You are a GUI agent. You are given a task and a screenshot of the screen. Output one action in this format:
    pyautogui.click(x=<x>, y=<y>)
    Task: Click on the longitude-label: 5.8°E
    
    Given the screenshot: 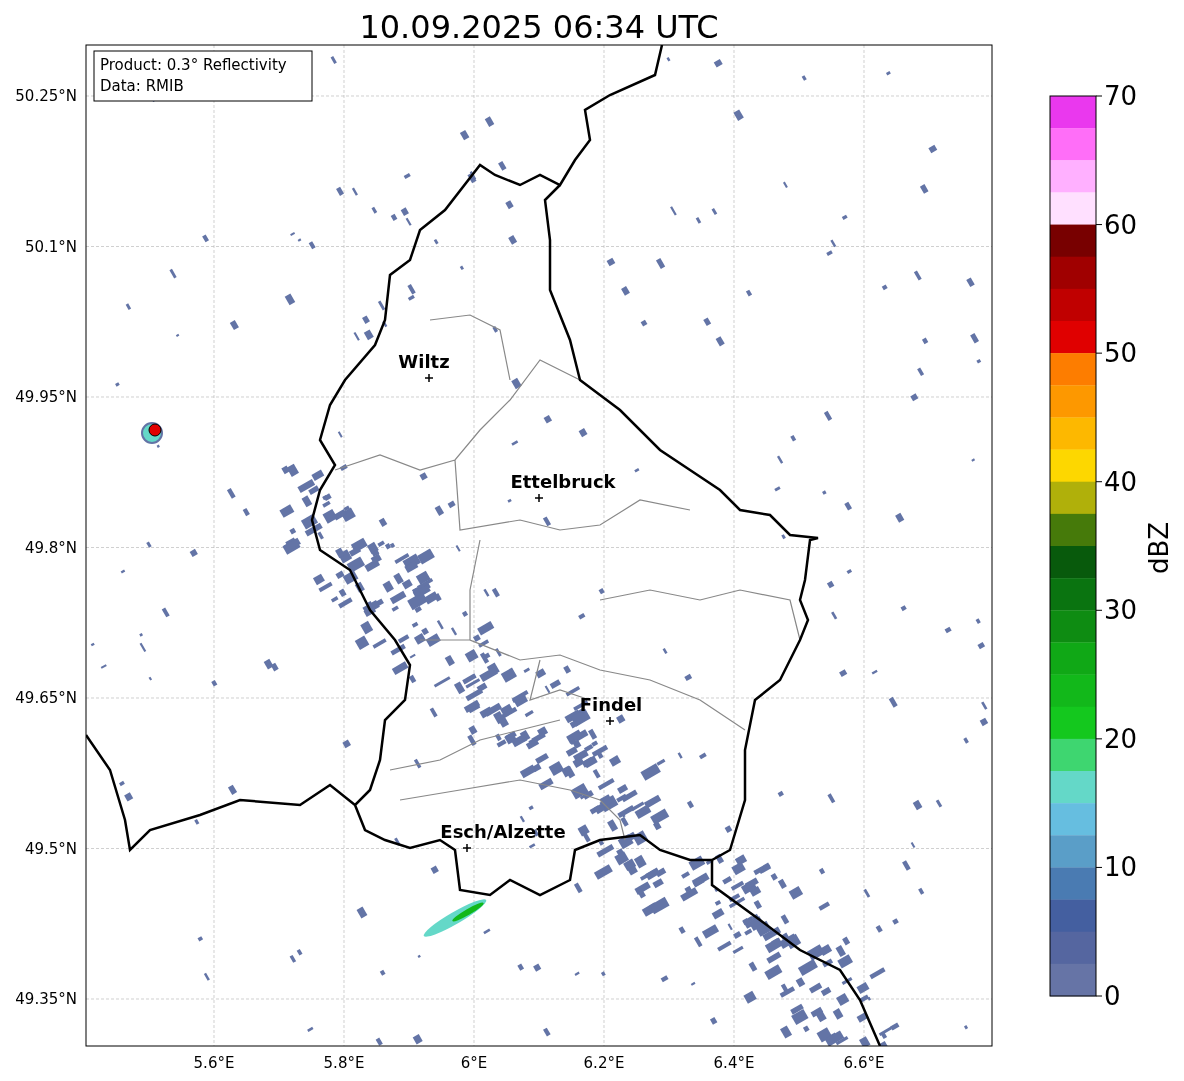 What is the action you would take?
    pyautogui.click(x=344, y=1063)
    